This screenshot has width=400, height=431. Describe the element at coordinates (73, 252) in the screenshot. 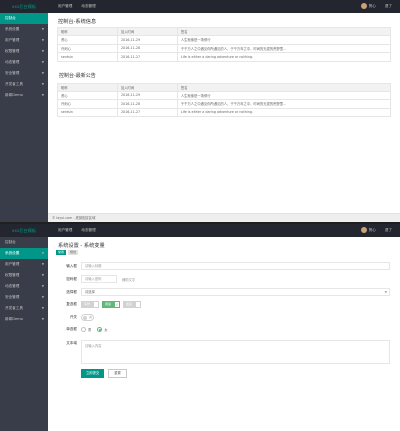

I see `crumb-plan: 规划` at that location.